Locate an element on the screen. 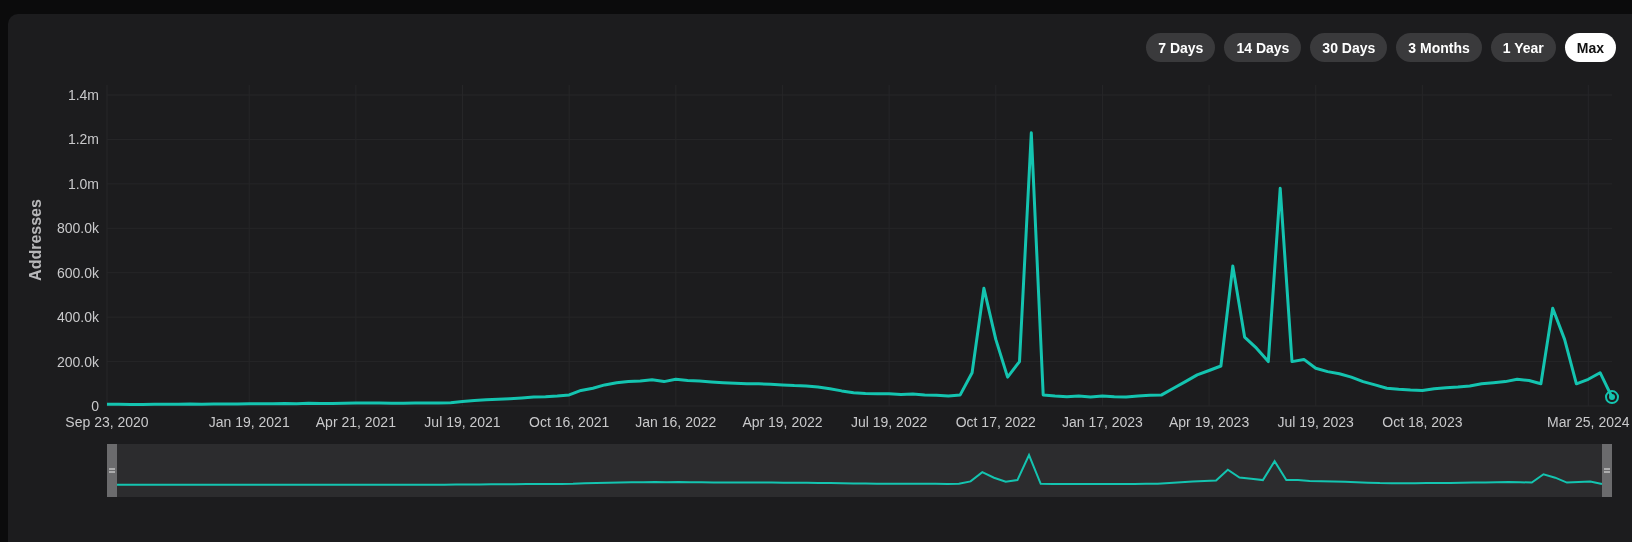 The width and height of the screenshot is (1632, 542). y-tick-label: 1.2m is located at coordinates (83, 139).